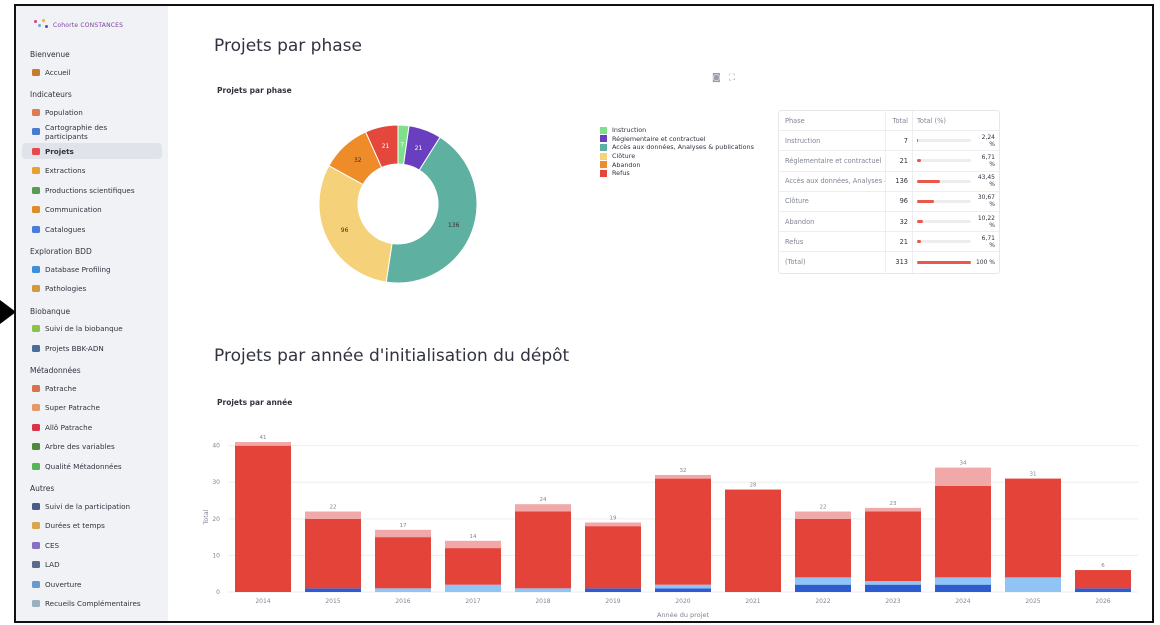 The width and height of the screenshot is (1160, 625). I want to click on sidebar-item-population: Population, so click(92, 112).